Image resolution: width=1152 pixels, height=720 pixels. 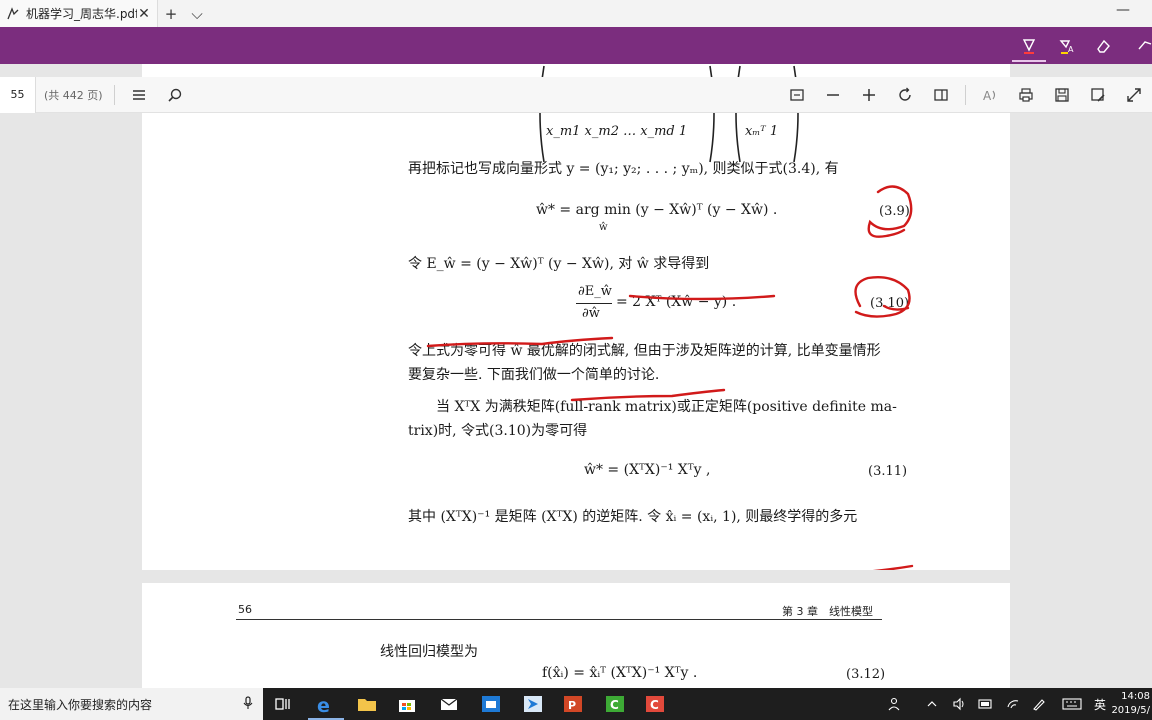 What do you see at coordinates (81, 14) in the screenshot?
I see `tab-title: 机器学习_周志华.pdf` at bounding box center [81, 14].